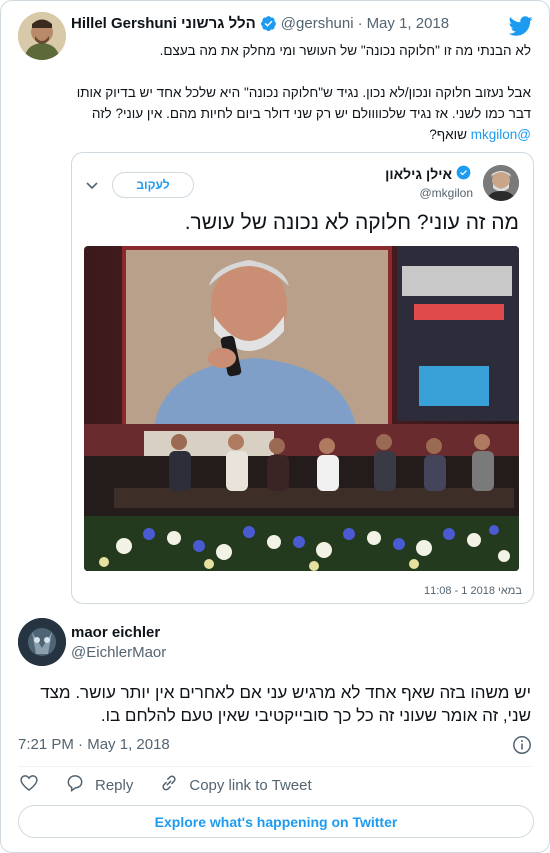  What do you see at coordinates (520, 26) in the screenshot?
I see `twitter-bird-icon` at bounding box center [520, 26].